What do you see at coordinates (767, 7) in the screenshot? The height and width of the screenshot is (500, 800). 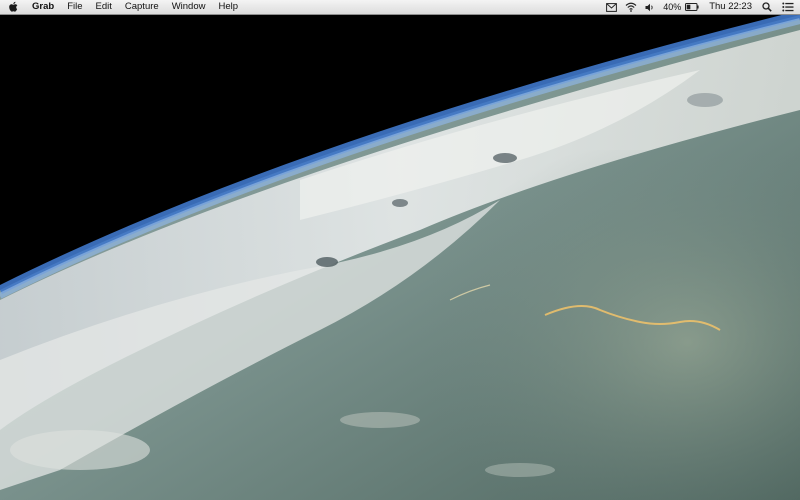 I see `spotlight-search-icon` at bounding box center [767, 7].